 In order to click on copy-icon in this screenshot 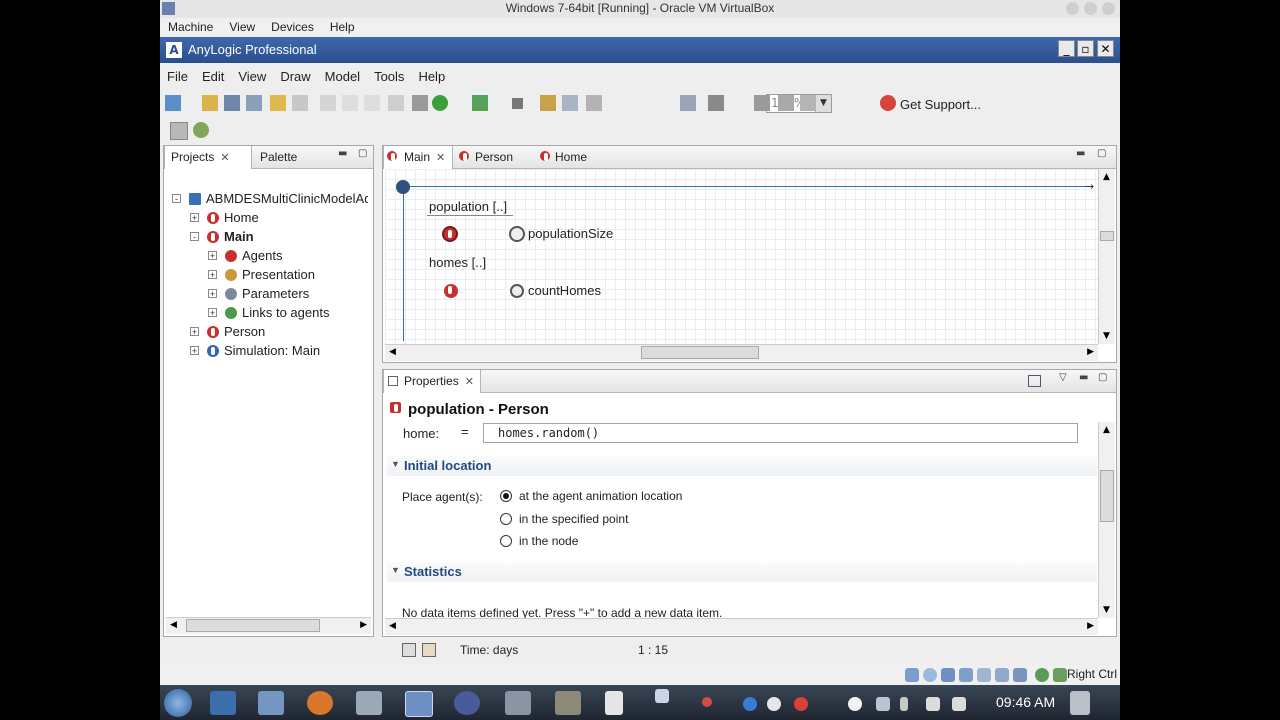, I will do `click(350, 103)`.